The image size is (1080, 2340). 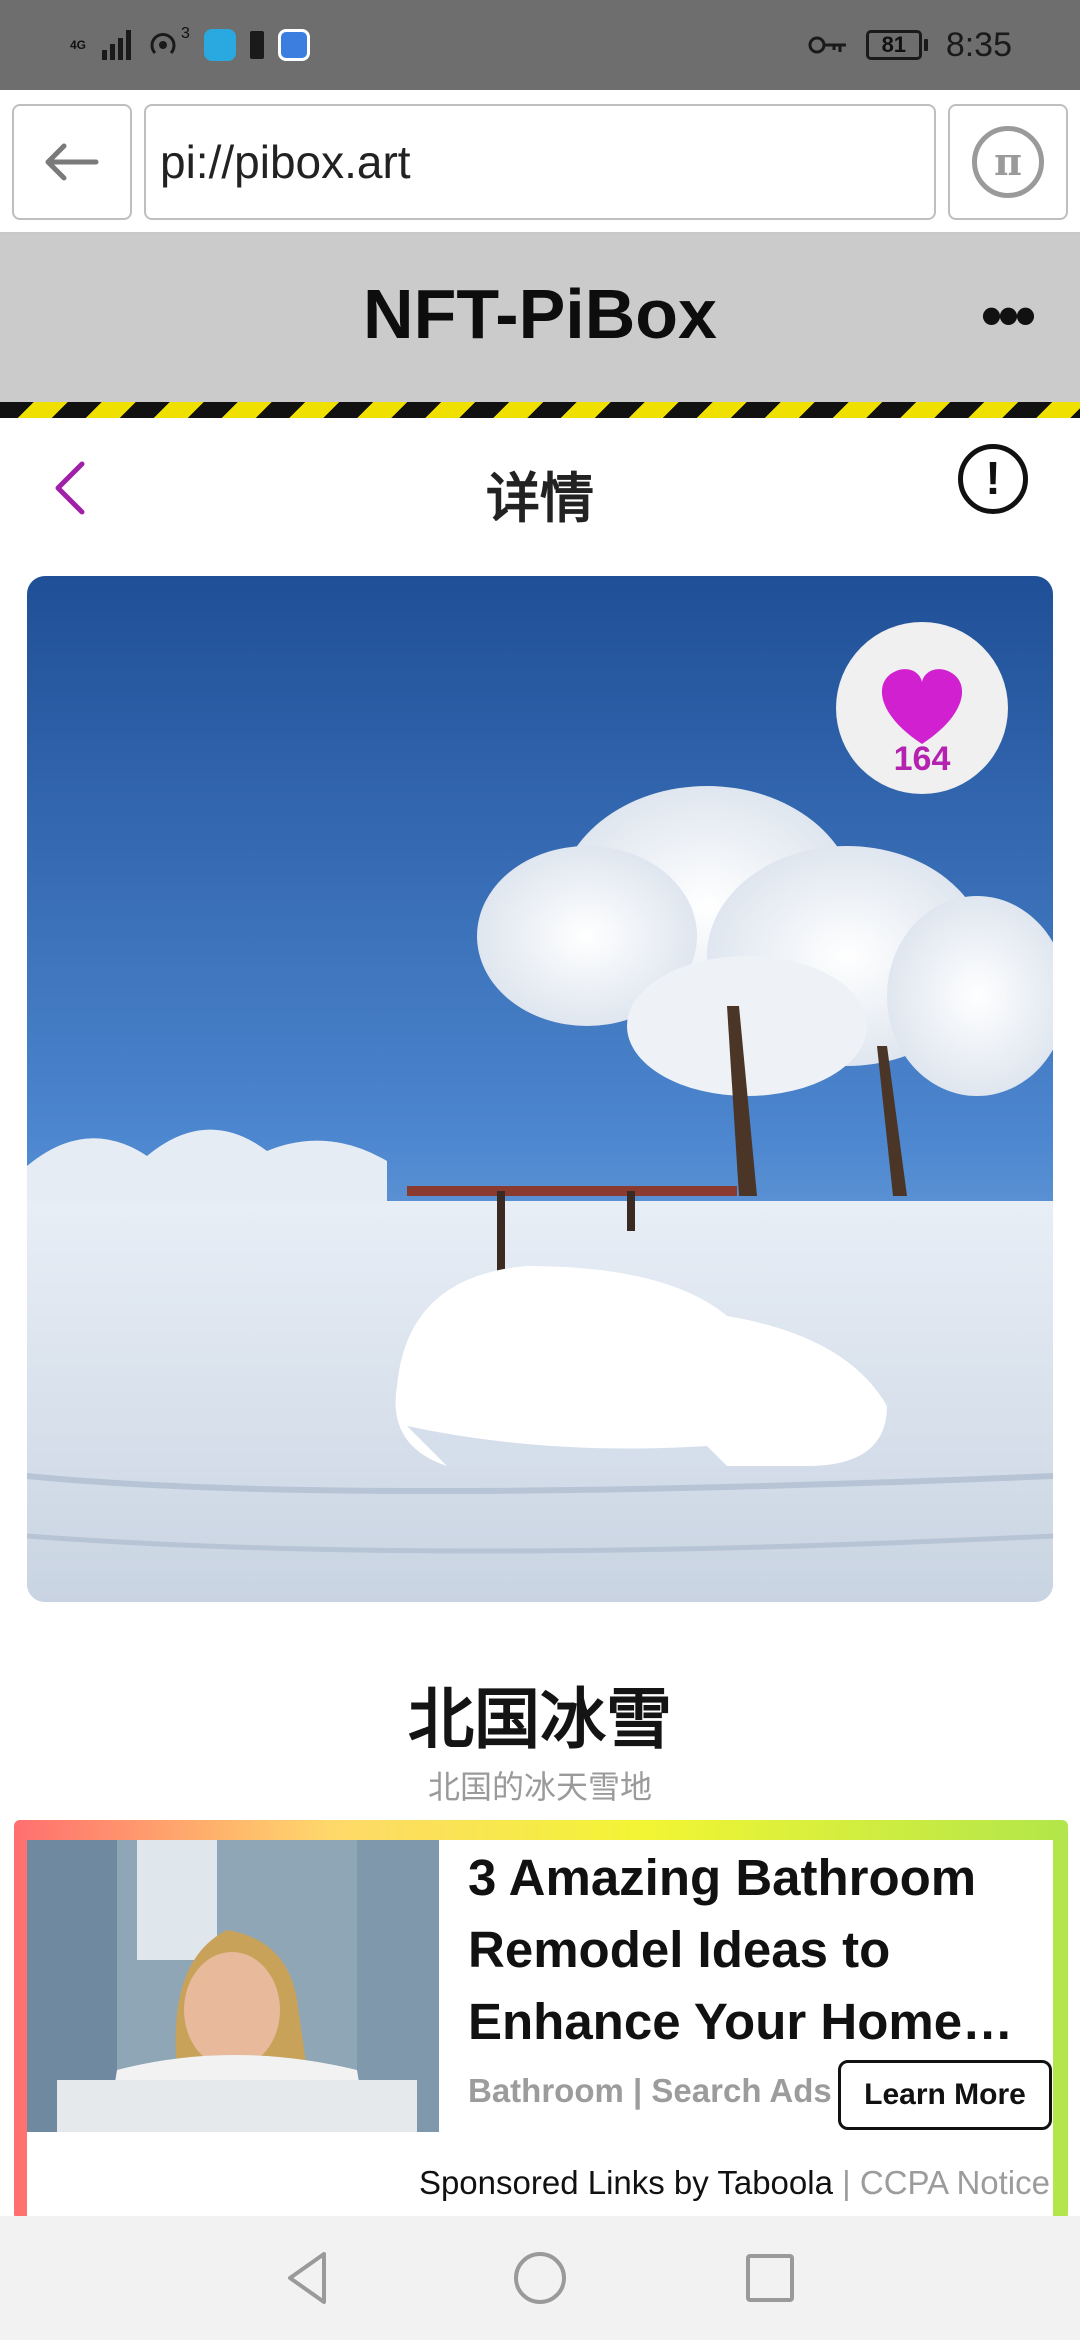 I want to click on status-left: 4G 3, so click(x=190, y=45).